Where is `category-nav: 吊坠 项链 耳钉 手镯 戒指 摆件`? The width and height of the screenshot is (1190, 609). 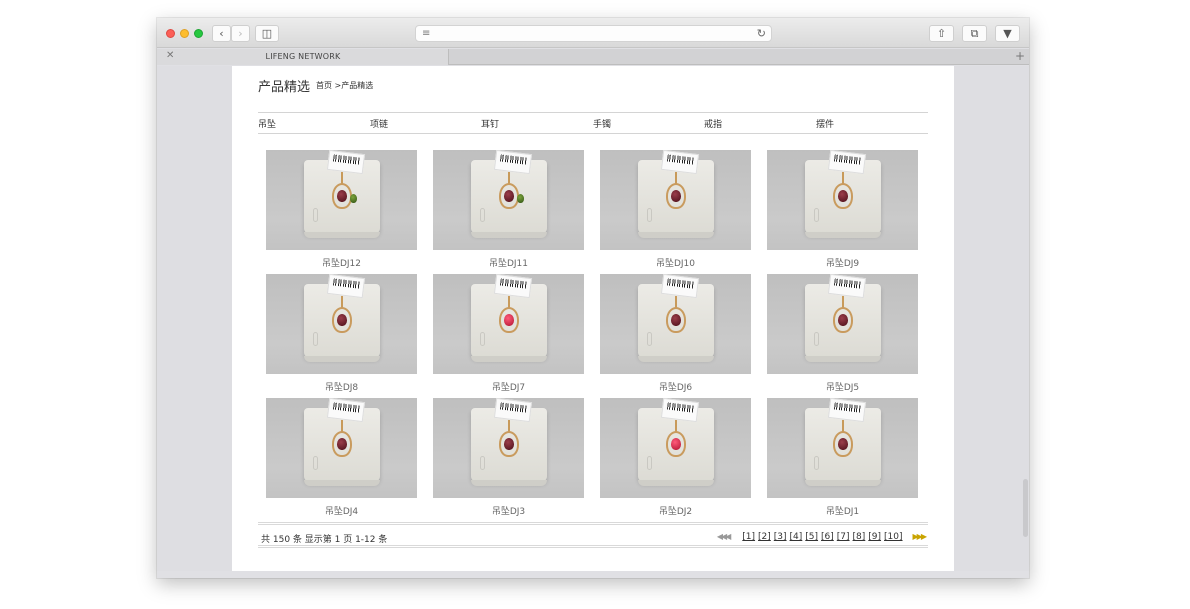 category-nav: 吊坠 项链 耳钉 手镯 戒指 摆件 is located at coordinates (593, 124).